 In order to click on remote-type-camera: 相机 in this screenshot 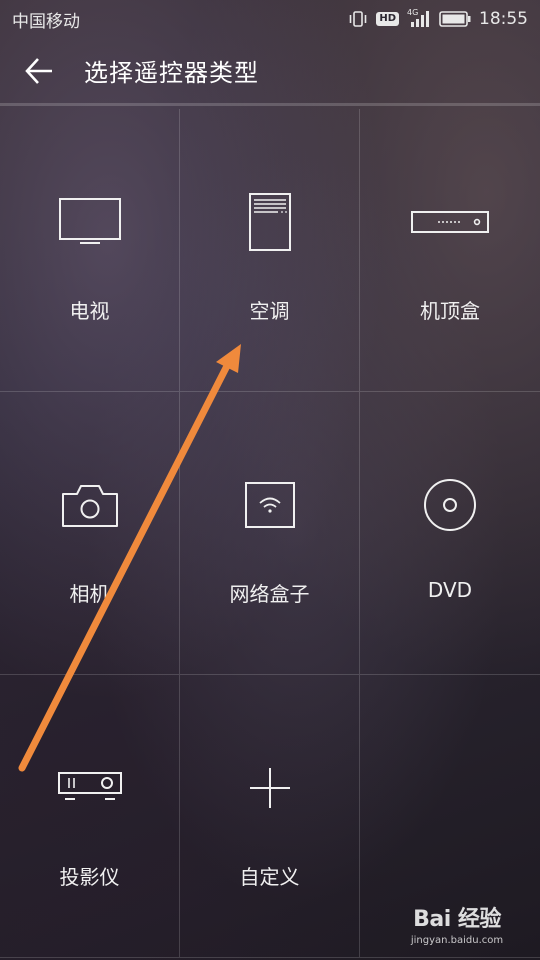, I will do `click(90, 533)`.